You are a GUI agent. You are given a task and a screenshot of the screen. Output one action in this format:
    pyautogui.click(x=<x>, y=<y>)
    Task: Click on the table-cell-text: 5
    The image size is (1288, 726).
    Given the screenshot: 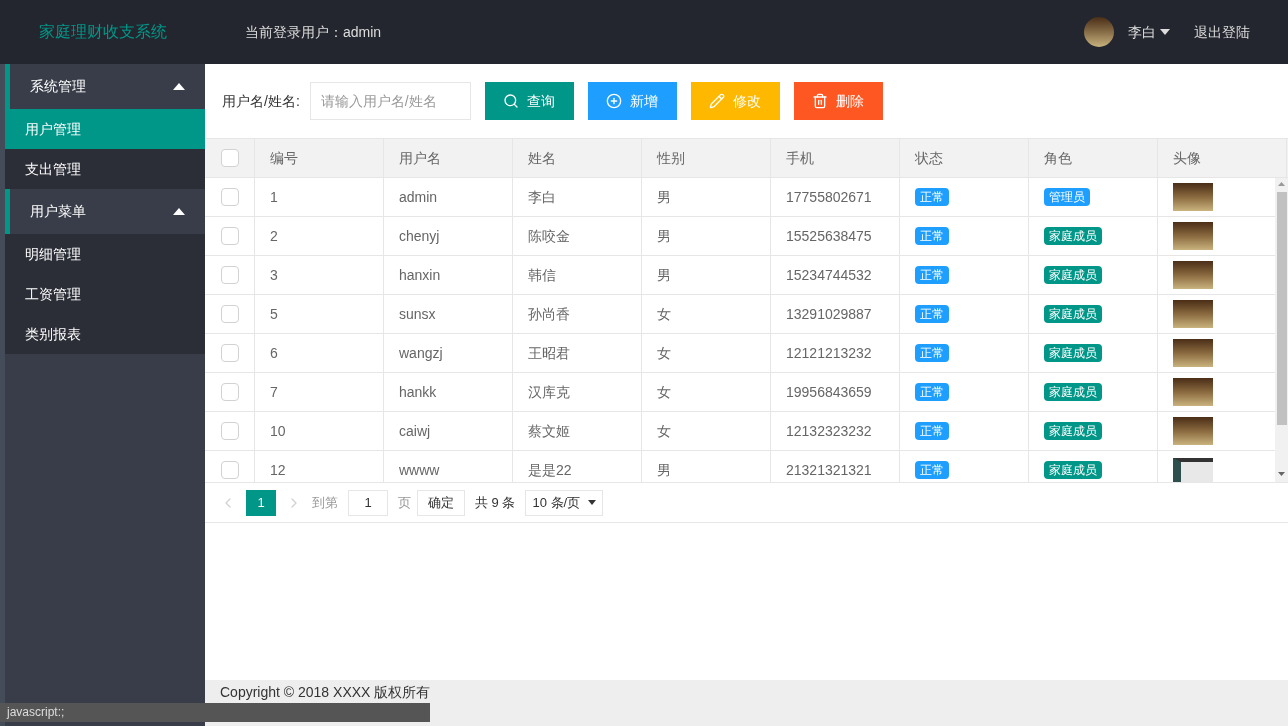 What is the action you would take?
    pyautogui.click(x=274, y=314)
    